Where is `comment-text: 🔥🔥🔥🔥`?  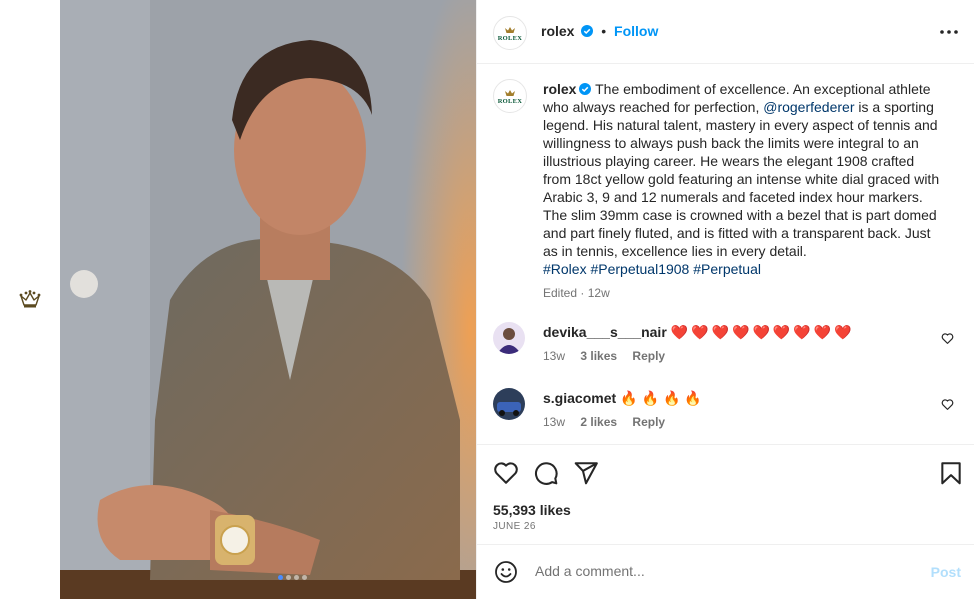
comment-text: 🔥🔥🔥🔥 is located at coordinates (663, 398).